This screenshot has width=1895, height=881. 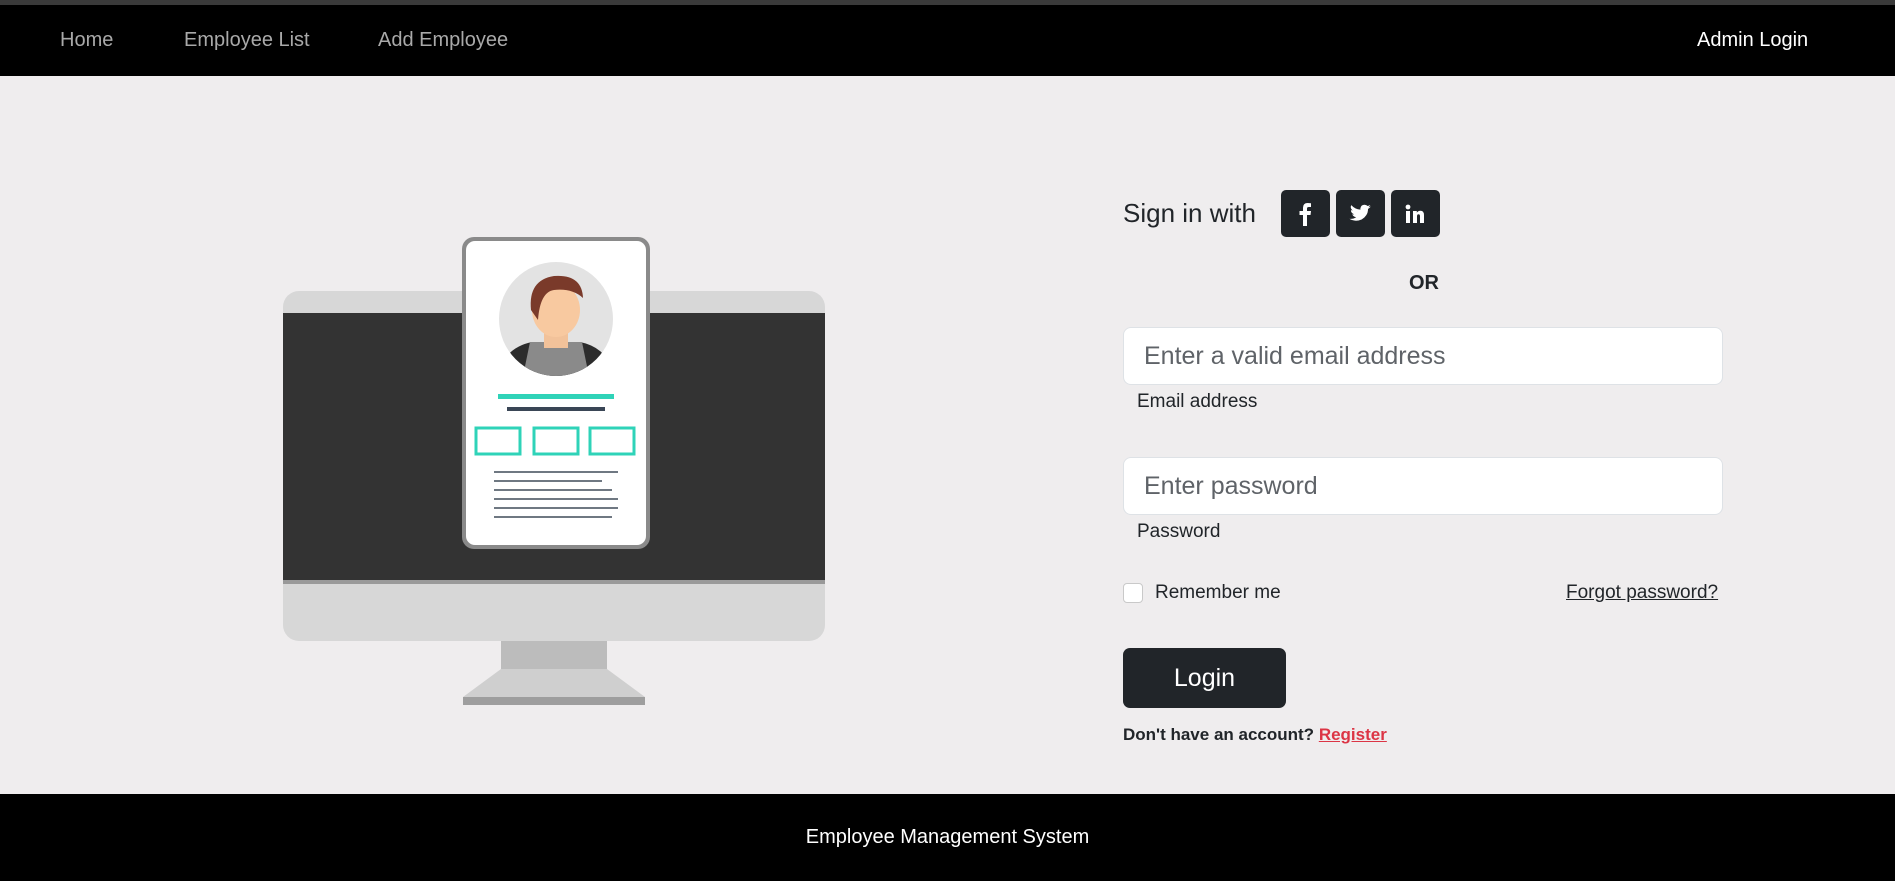 I want to click on monitor-neck, so click(x=554, y=655).